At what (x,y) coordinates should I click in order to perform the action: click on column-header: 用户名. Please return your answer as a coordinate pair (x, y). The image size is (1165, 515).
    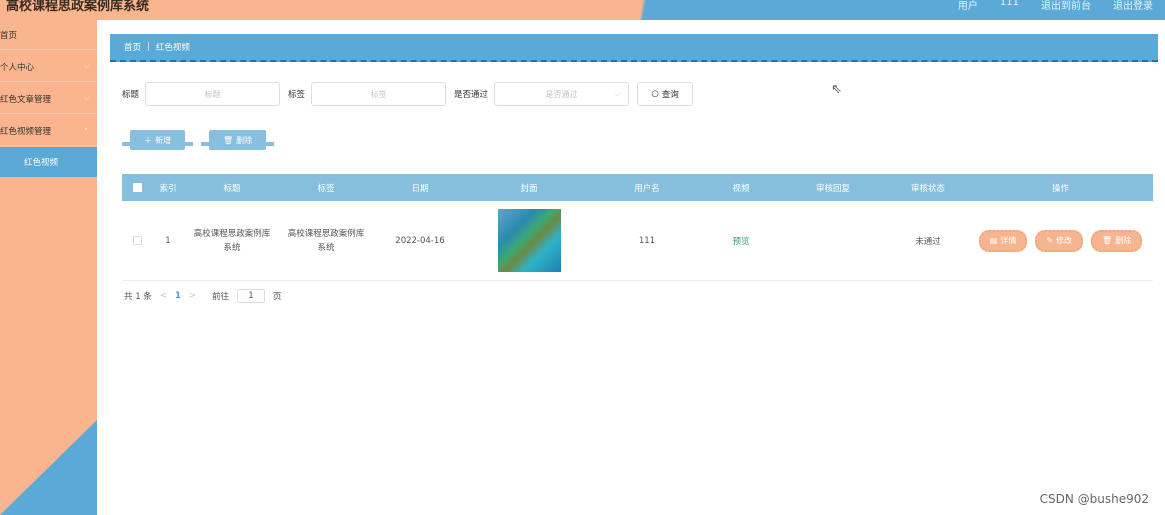
    Looking at the image, I should click on (647, 188).